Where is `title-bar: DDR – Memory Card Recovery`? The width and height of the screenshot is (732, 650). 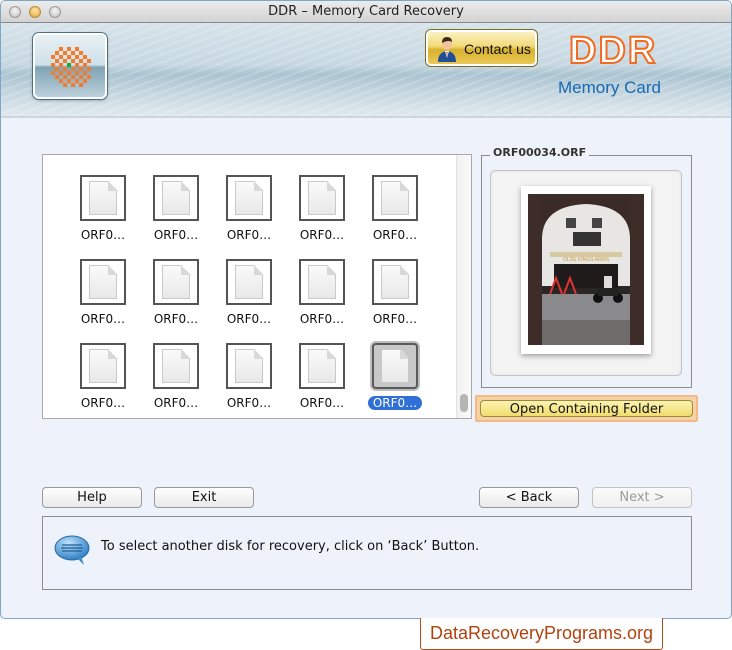
title-bar: DDR – Memory Card Recovery is located at coordinates (366, 12).